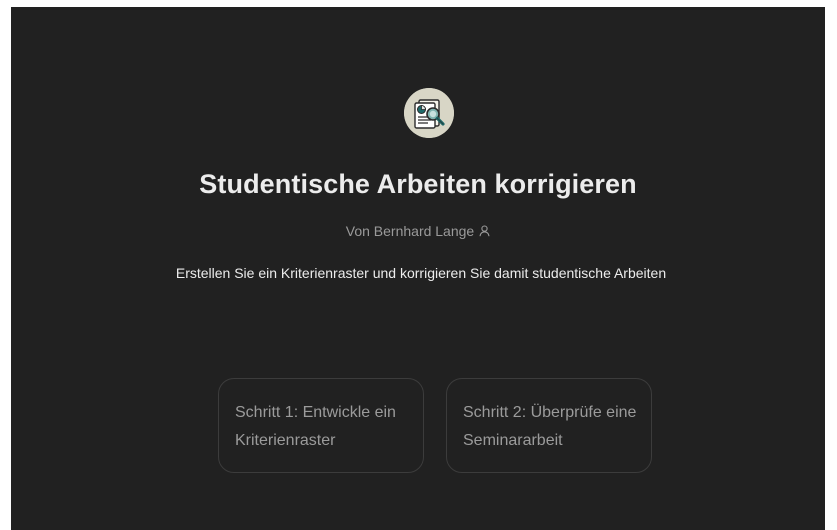 This screenshot has height=530, width=837. Describe the element at coordinates (410, 231) in the screenshot. I see `author-name: Von Bernhard Lange` at that location.